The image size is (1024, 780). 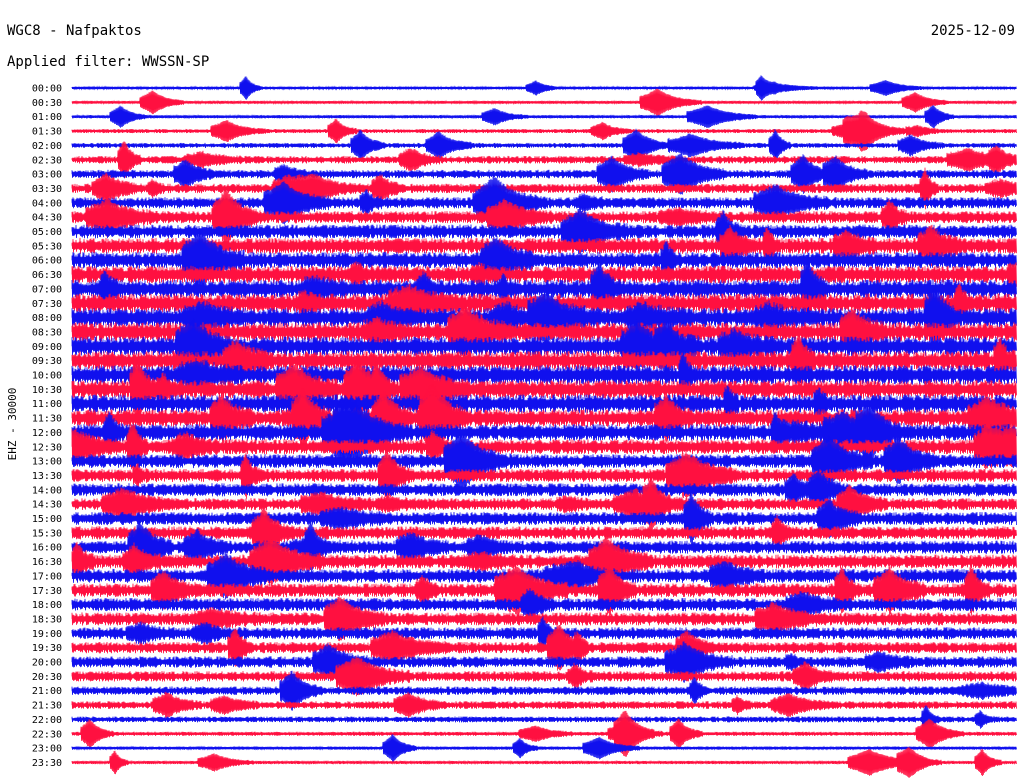 I want to click on time-label-1100: 11:00, so click(x=47, y=404).